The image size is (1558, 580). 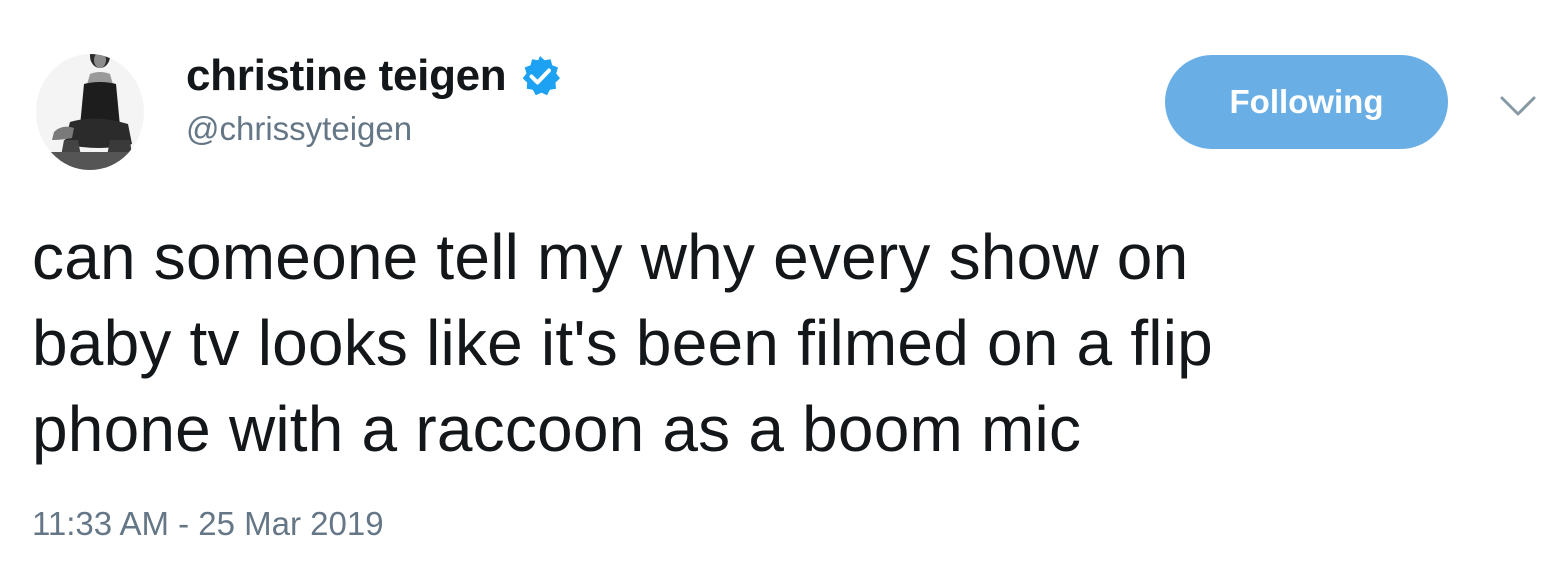 What do you see at coordinates (208, 524) in the screenshot?
I see `timestamp: 11:33 AM - 25 Mar 2019` at bounding box center [208, 524].